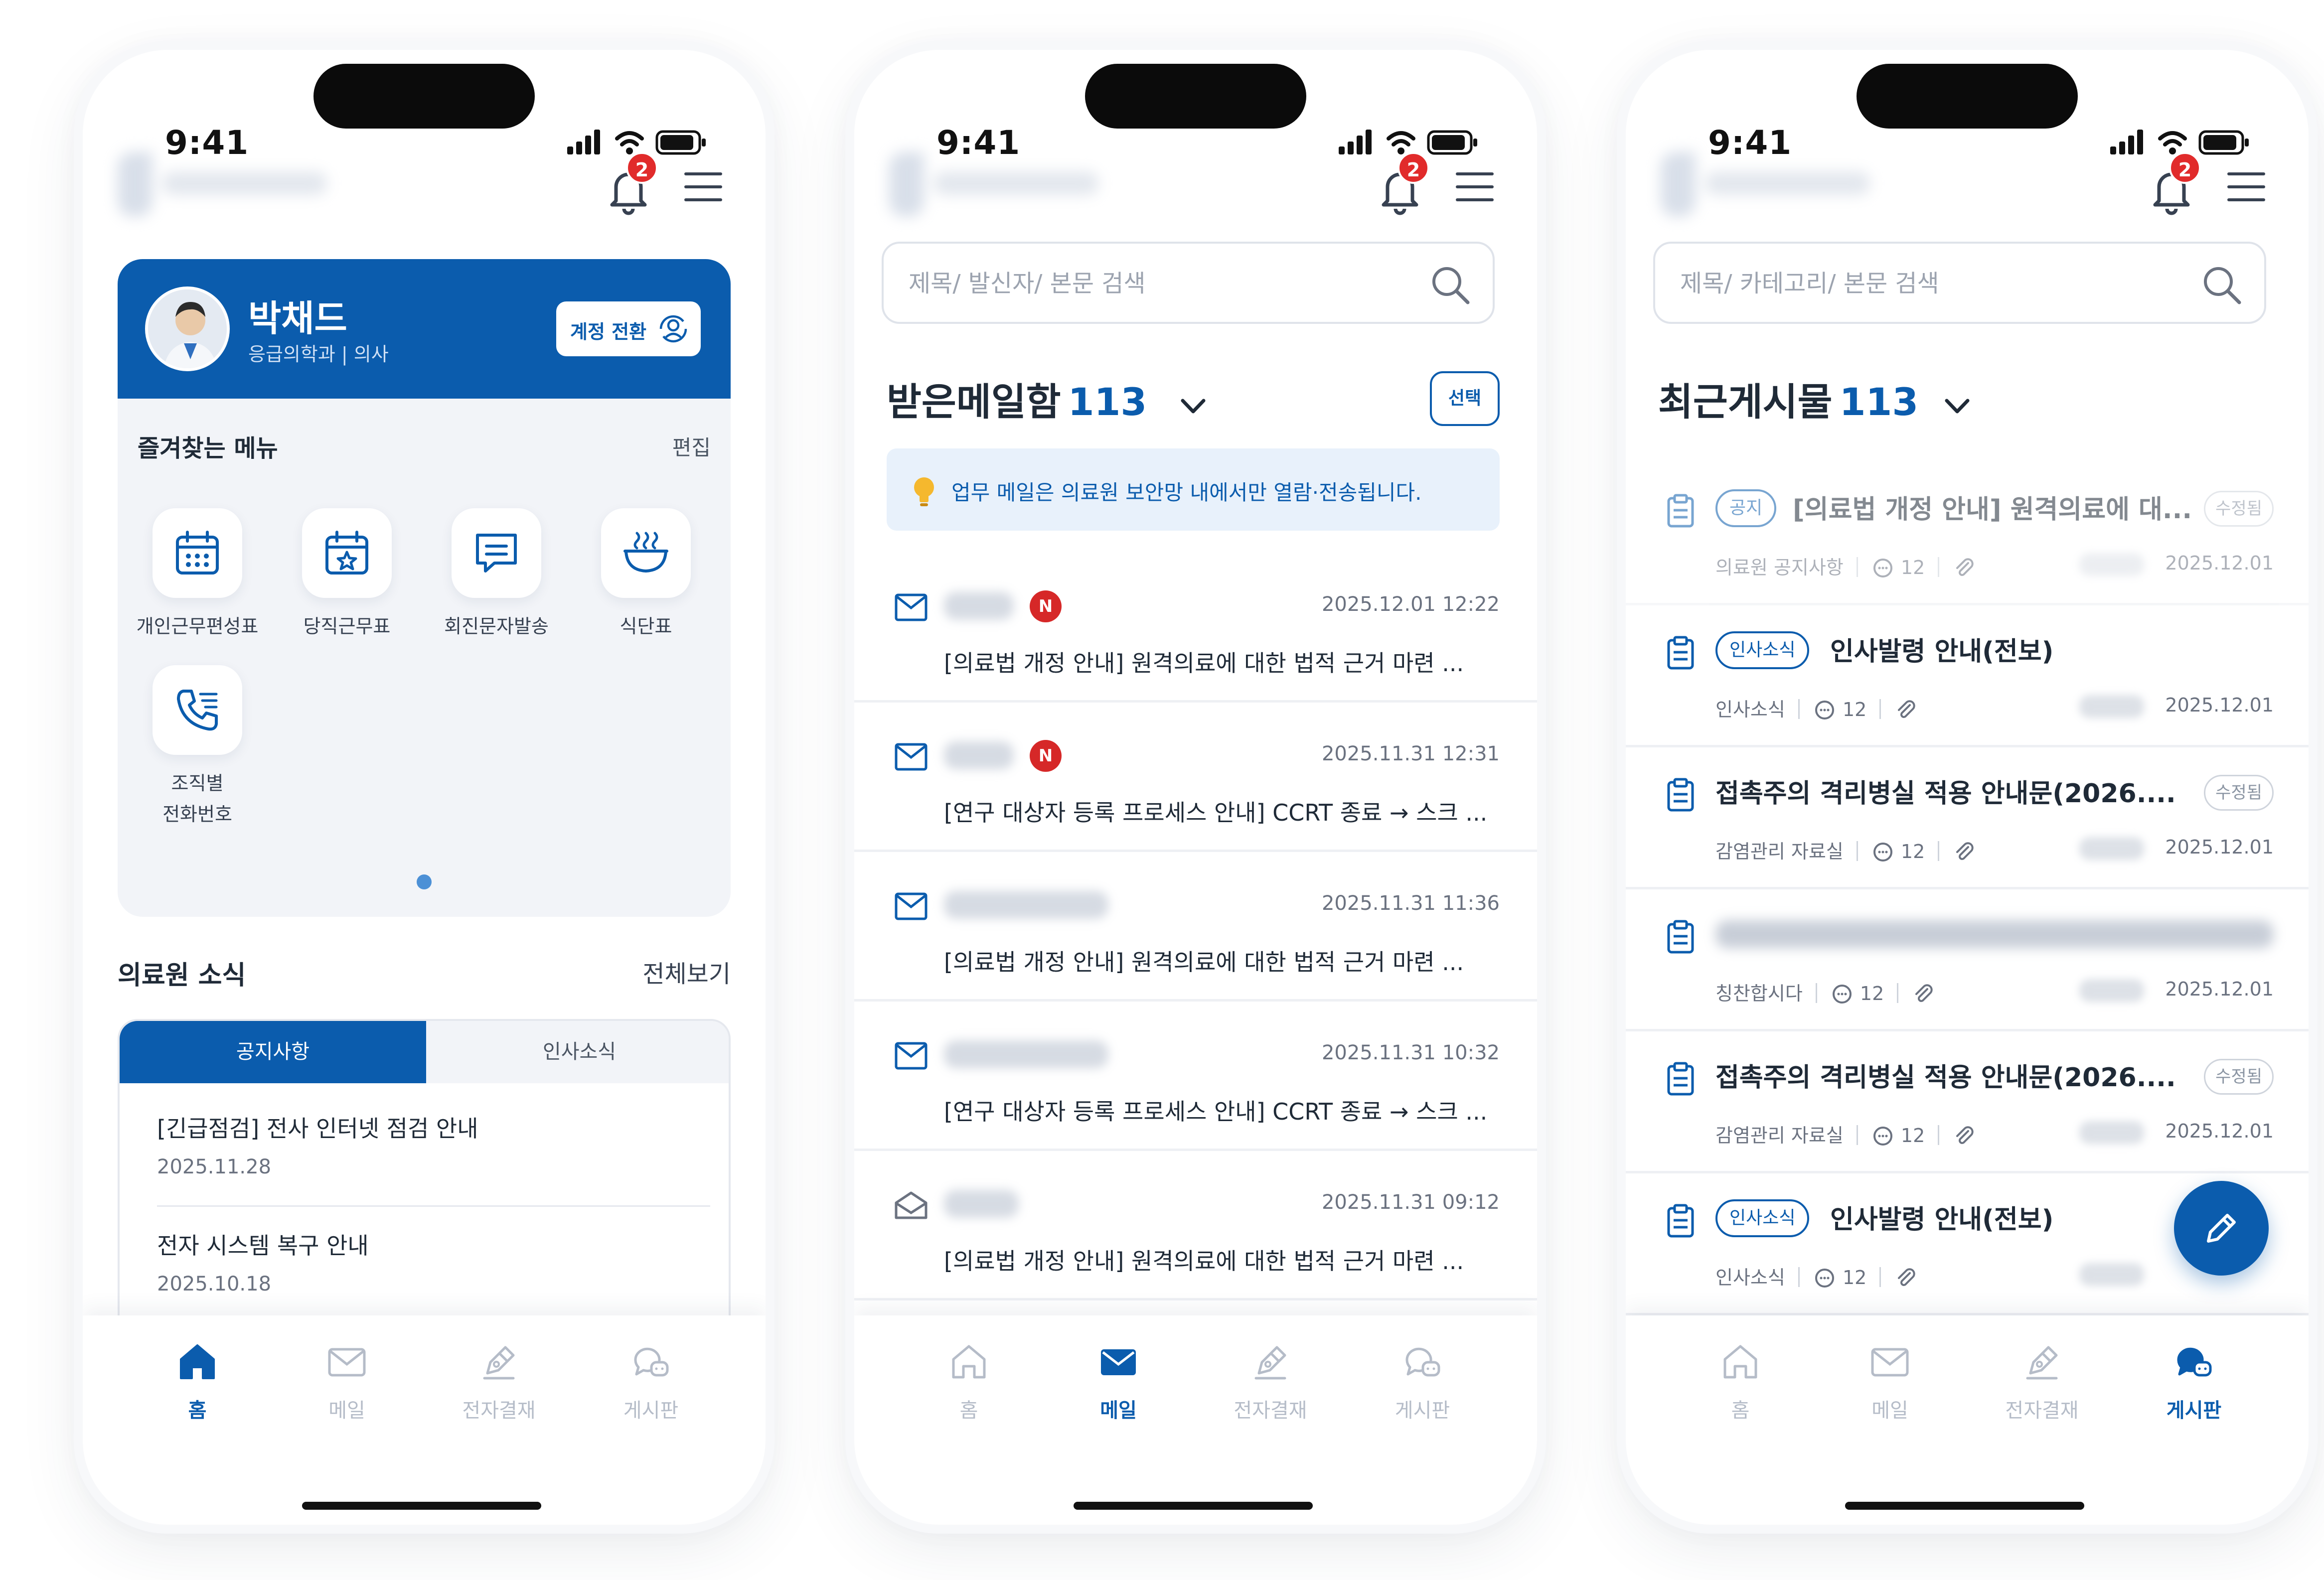  Describe the element at coordinates (1465, 398) in the screenshot. I see `select-button: 선택` at that location.